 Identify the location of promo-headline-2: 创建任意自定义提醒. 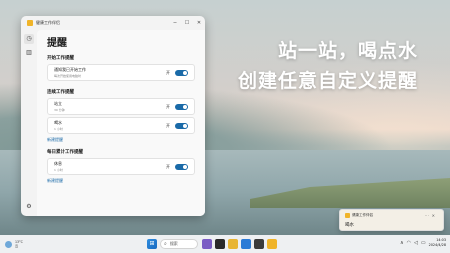
(327, 81).